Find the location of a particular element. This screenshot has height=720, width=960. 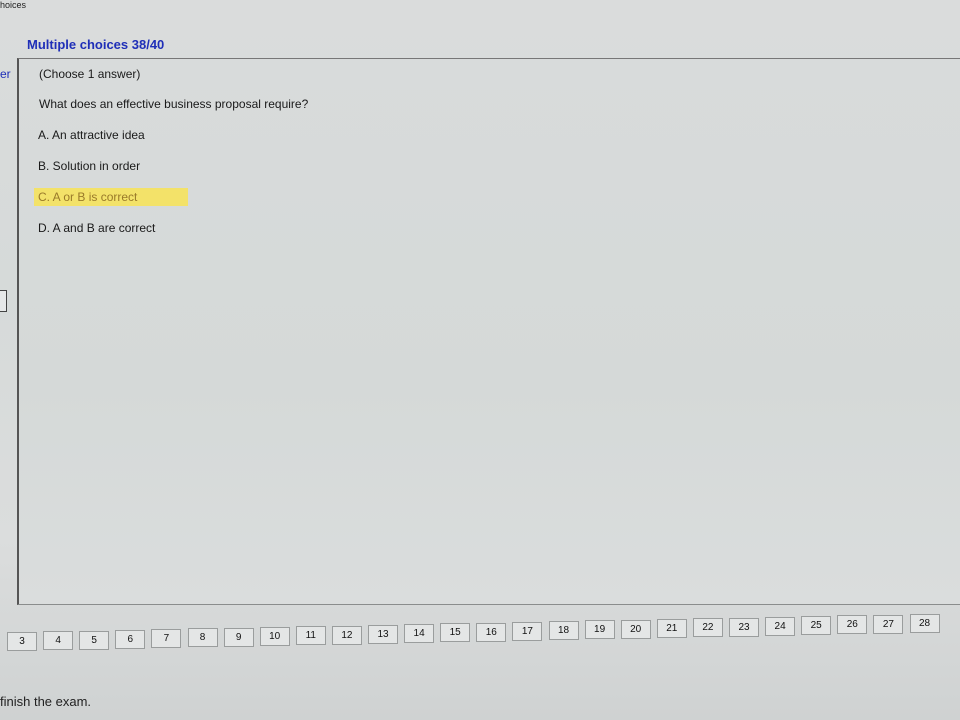

answer-option-d: D. A and B are correct is located at coordinates (96, 228).